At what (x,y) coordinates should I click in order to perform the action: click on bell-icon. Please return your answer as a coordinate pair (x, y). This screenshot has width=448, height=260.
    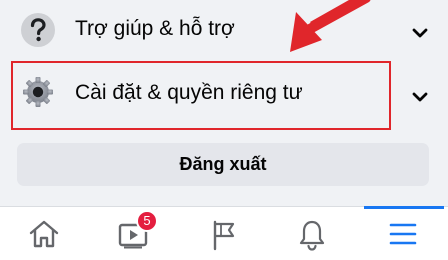
    Looking at the image, I should click on (312, 235).